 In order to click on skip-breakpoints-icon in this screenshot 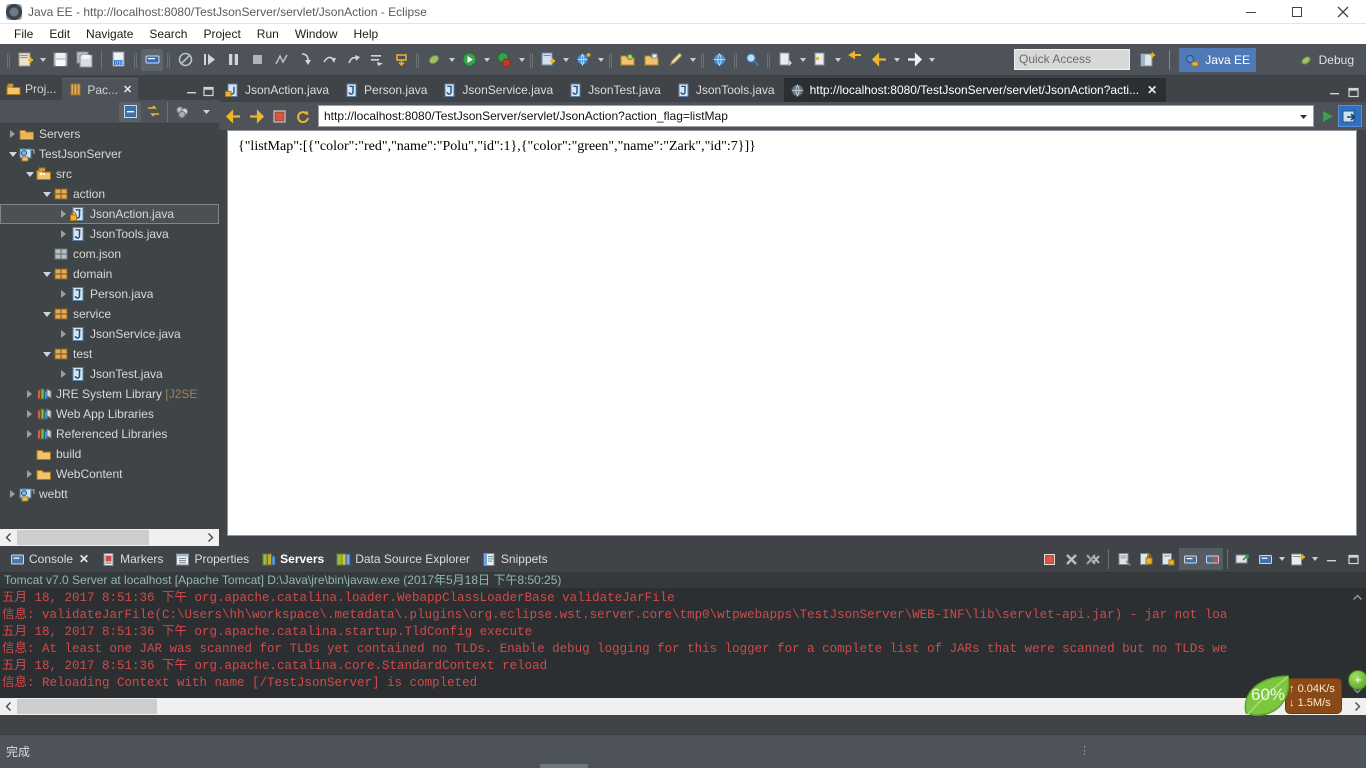, I will do `click(185, 60)`.